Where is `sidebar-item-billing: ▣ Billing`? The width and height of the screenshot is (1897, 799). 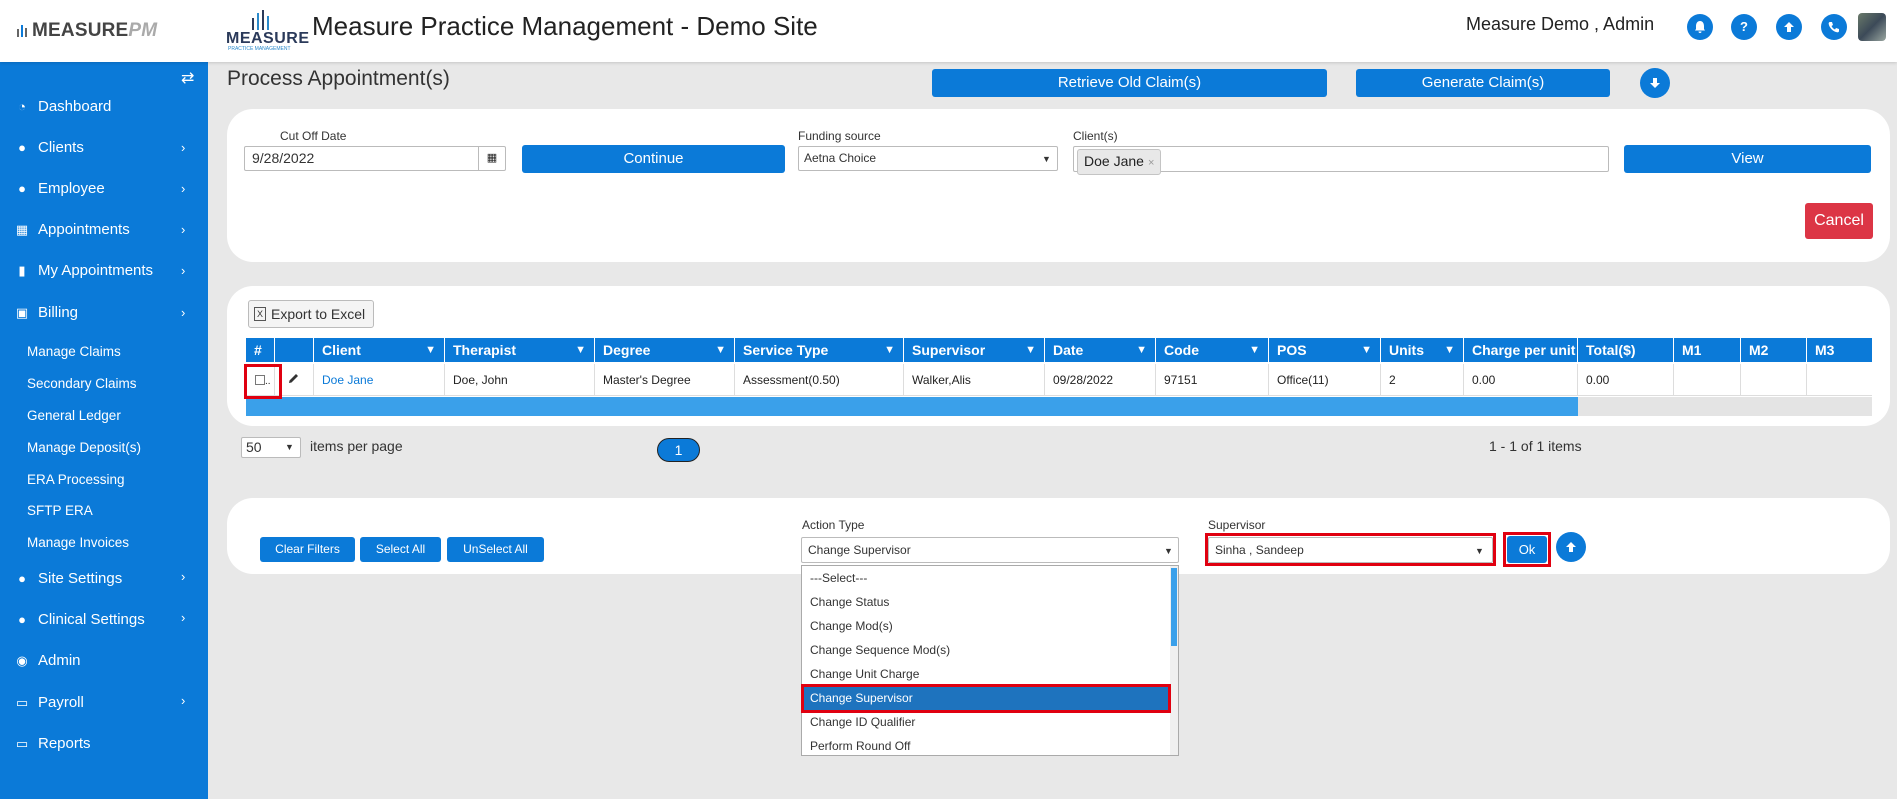
sidebar-item-billing: ▣ Billing is located at coordinates (46, 312).